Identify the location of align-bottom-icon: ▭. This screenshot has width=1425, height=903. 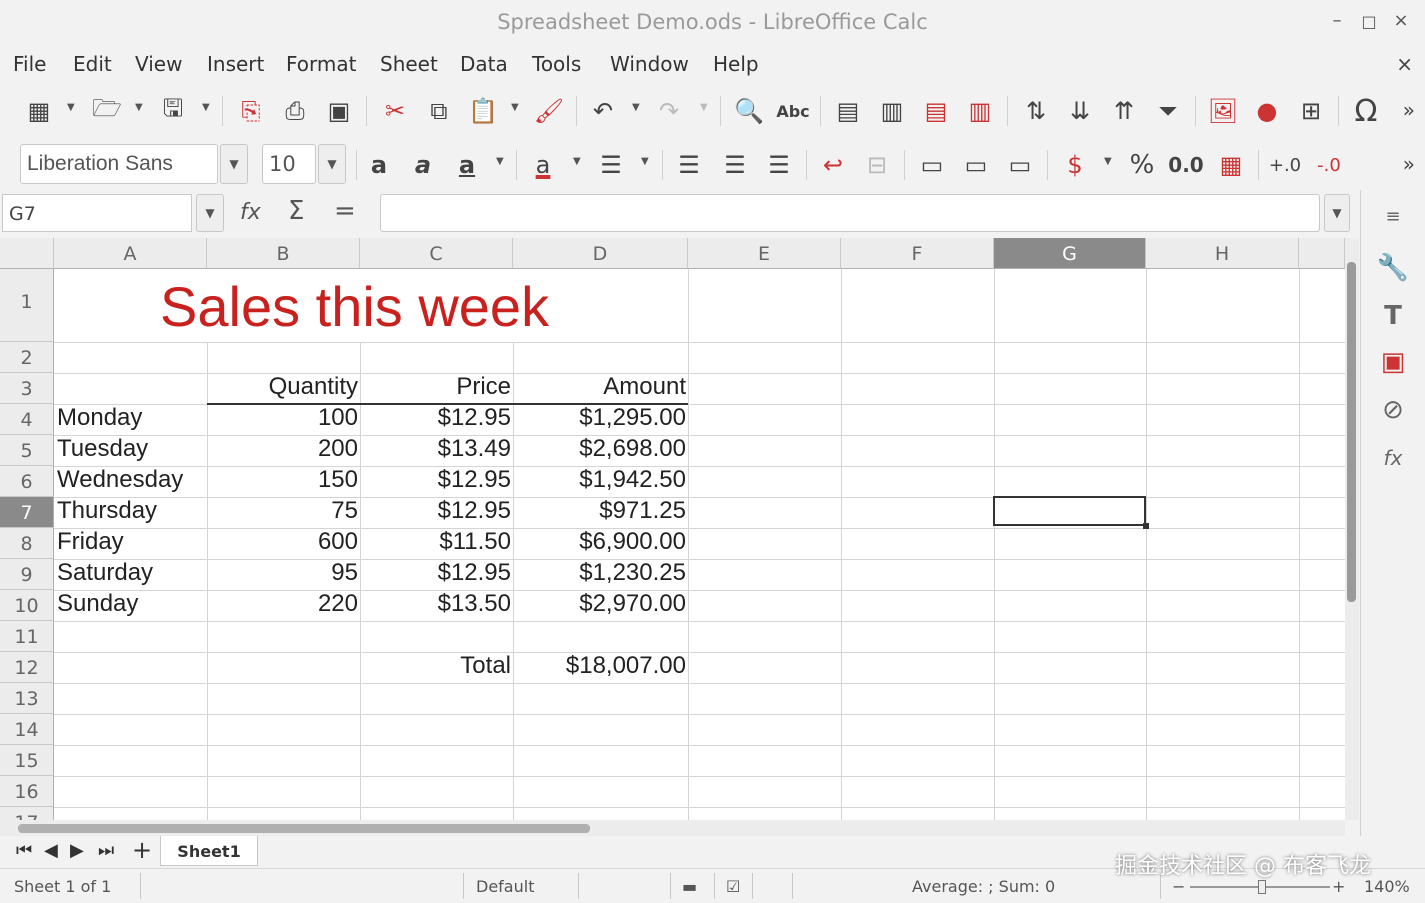
(1020, 165).